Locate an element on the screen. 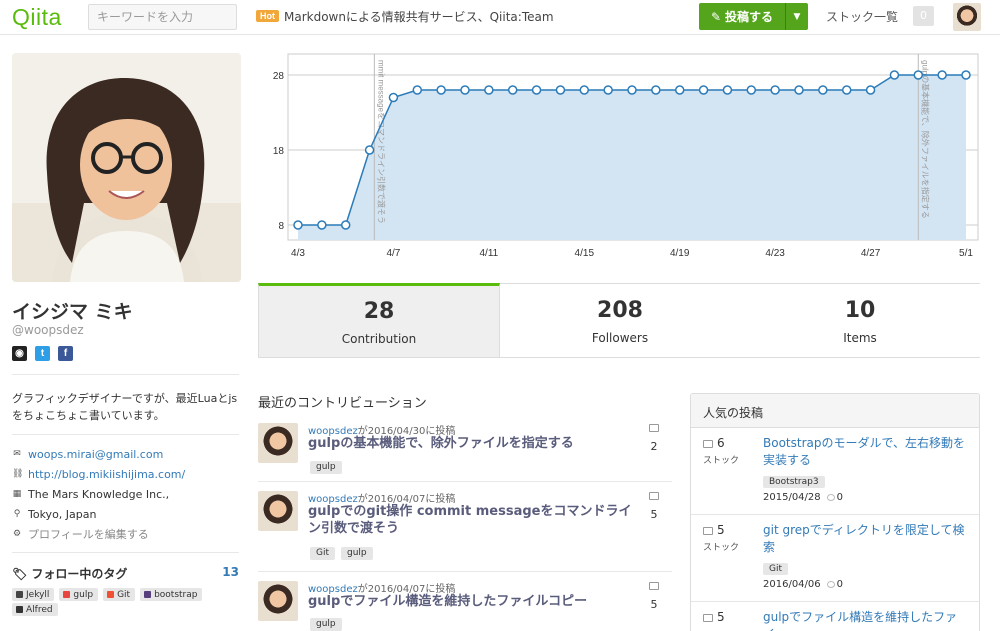  post-button: ✎ 投稿する is located at coordinates (742, 16).